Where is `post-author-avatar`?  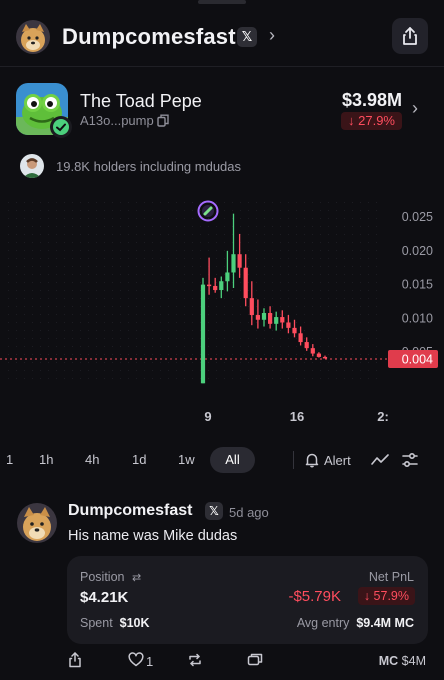 post-author-avatar is located at coordinates (37, 523).